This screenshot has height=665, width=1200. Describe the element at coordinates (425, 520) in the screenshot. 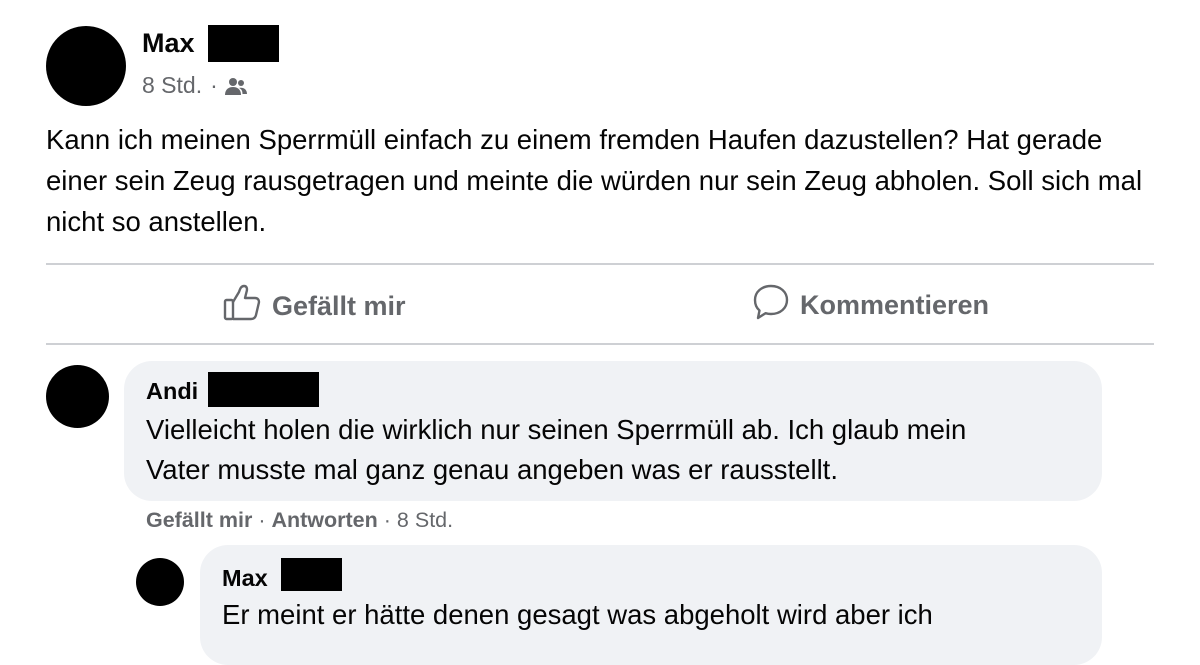

I see `comment-timestamp: 8 Std.` at that location.